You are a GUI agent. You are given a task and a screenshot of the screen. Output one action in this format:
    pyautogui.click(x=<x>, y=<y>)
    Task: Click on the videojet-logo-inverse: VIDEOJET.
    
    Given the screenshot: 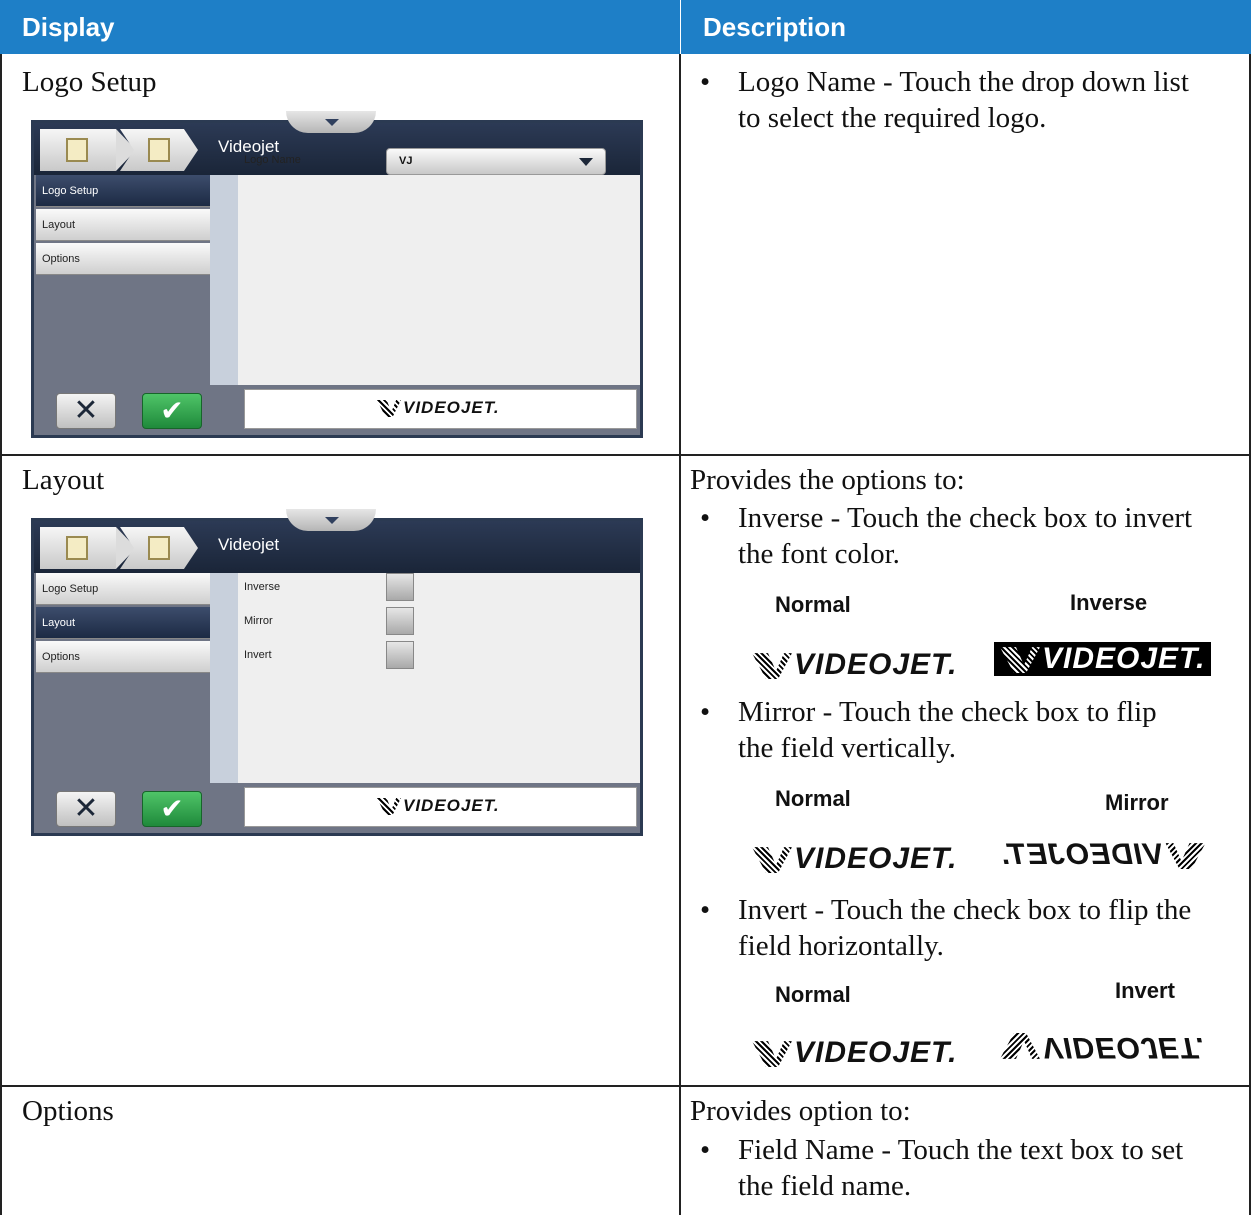 What is the action you would take?
    pyautogui.click(x=1103, y=659)
    